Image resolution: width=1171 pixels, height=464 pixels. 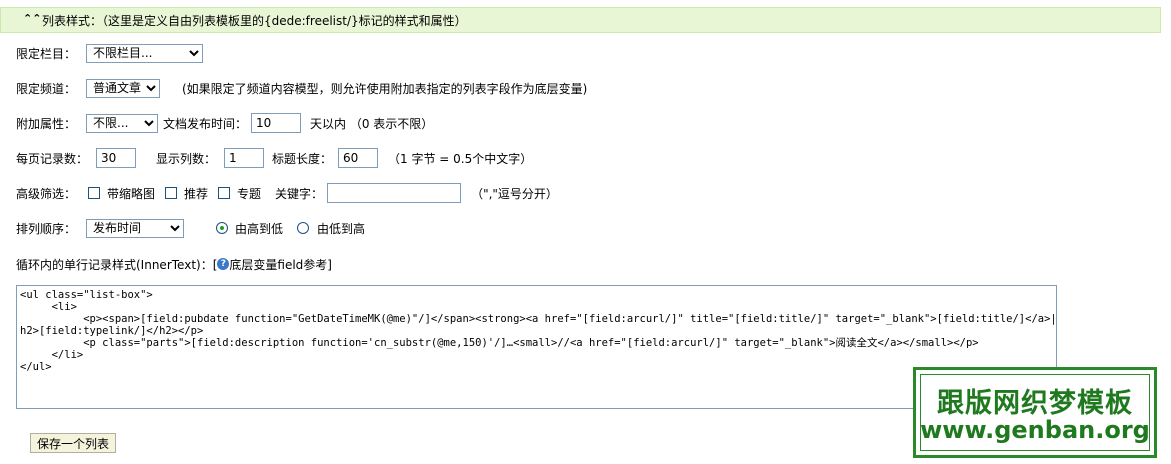 What do you see at coordinates (394, 193) in the screenshot?
I see `keyword-input` at bounding box center [394, 193].